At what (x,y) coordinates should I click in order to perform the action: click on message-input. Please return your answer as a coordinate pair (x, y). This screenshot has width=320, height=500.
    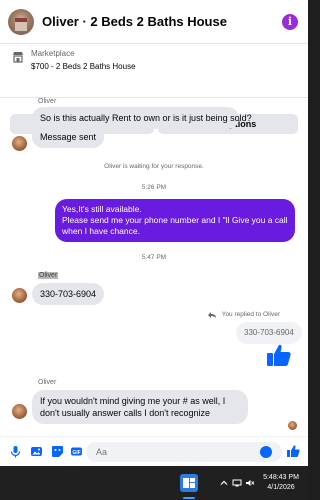
    Looking at the image, I should click on (184, 452).